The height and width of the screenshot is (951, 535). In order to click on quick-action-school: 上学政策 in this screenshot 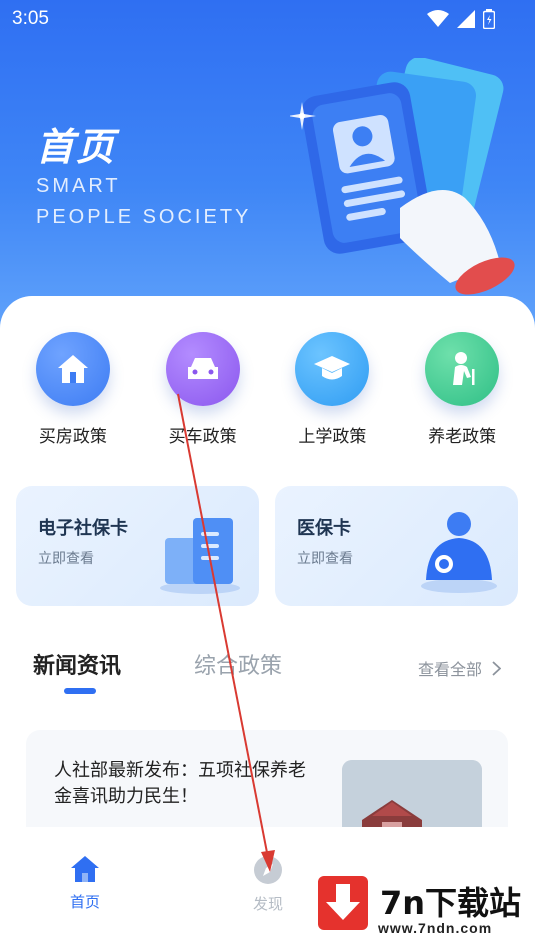, I will do `click(332, 389)`.